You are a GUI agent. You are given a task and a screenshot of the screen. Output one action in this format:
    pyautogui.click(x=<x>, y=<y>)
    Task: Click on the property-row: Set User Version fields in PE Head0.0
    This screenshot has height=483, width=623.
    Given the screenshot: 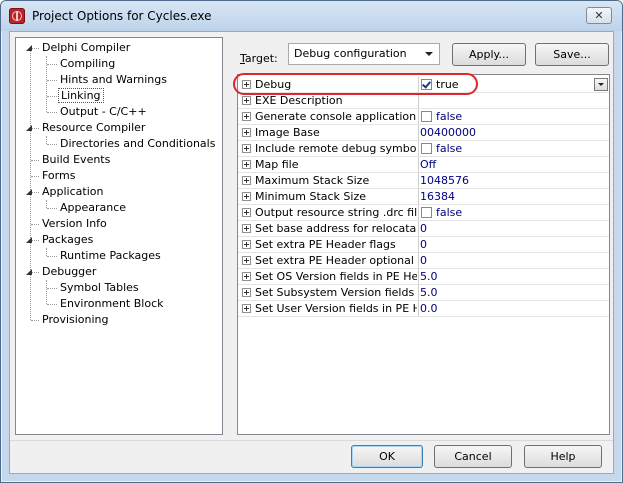 What is the action you would take?
    pyautogui.click(x=423, y=309)
    